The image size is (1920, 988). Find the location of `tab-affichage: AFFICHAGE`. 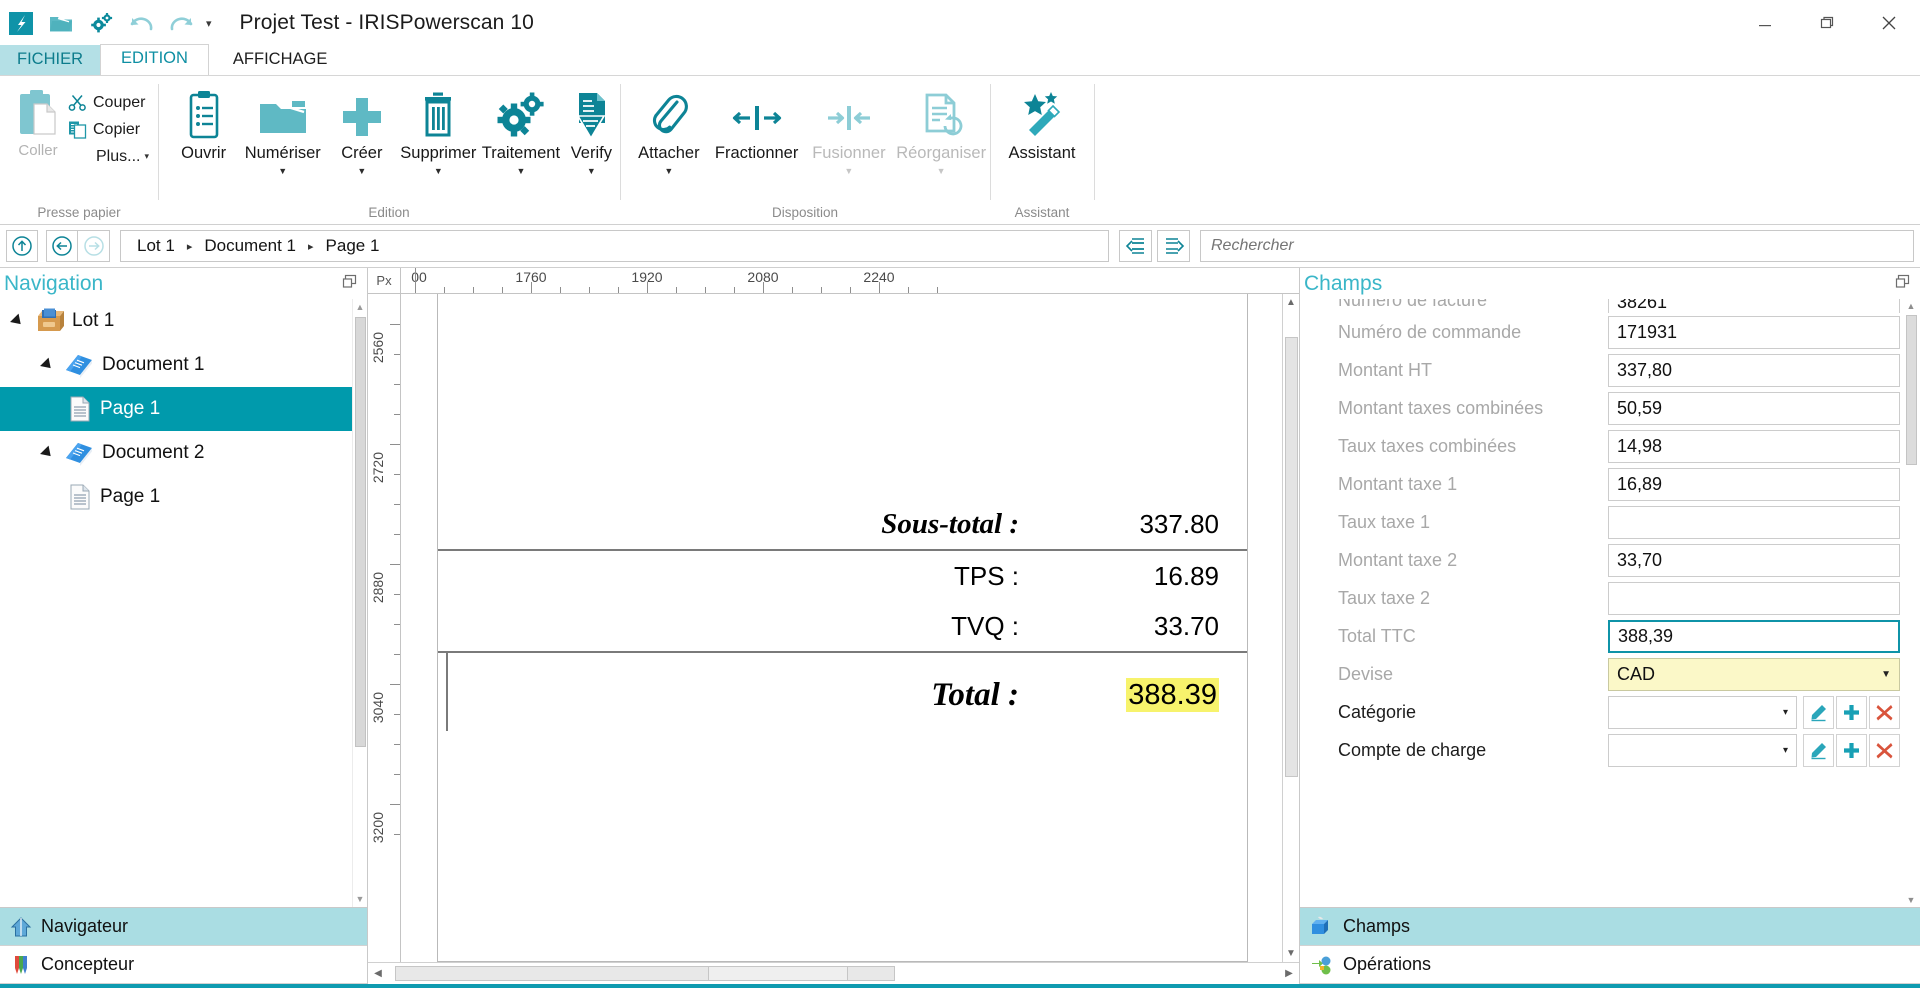

tab-affichage: AFFICHAGE is located at coordinates (280, 60).